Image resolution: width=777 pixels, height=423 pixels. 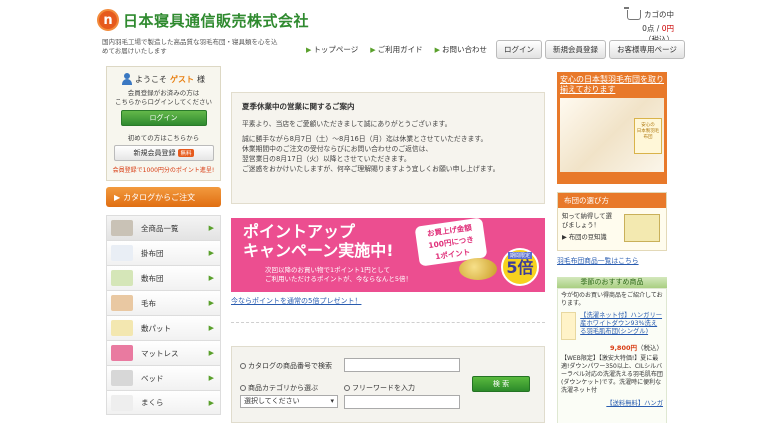 What do you see at coordinates (216, 20) in the screenshot?
I see `company-name: 日本寝具通信販売株式会社` at bounding box center [216, 20].